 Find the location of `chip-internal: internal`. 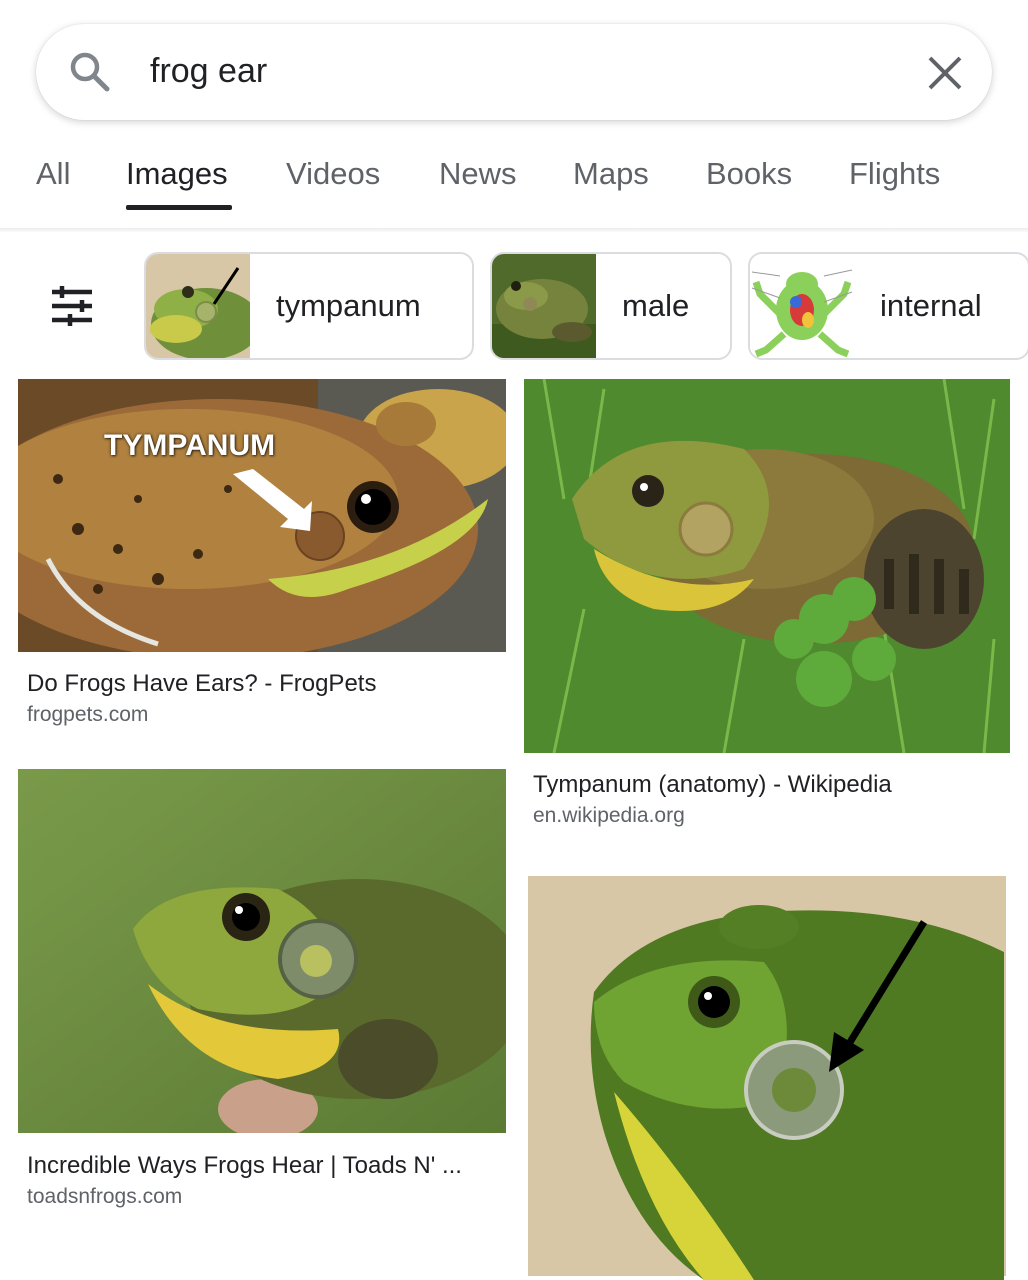

chip-internal: internal is located at coordinates (888, 306).